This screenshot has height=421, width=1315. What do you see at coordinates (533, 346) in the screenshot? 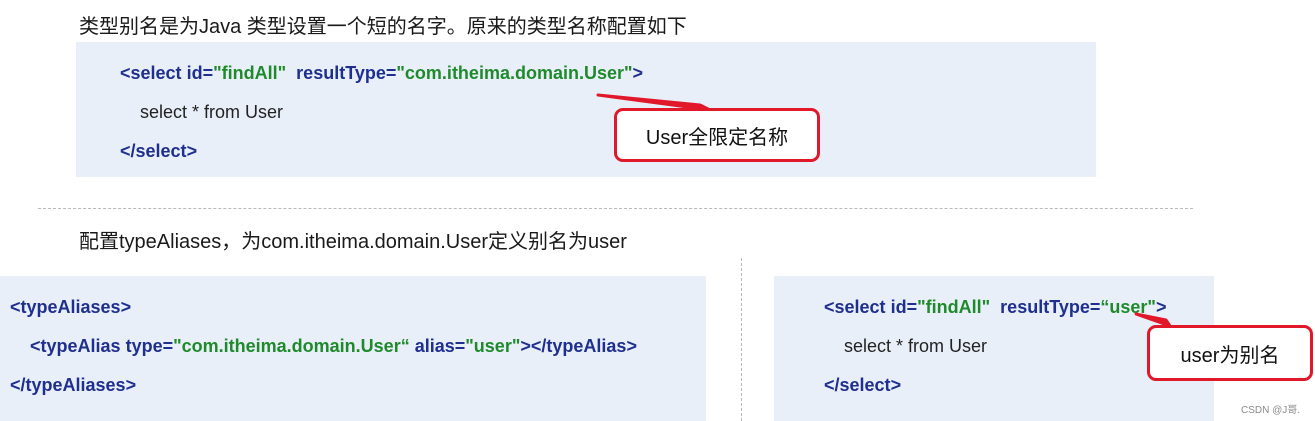
I see `code-token: ></` at bounding box center [533, 346].